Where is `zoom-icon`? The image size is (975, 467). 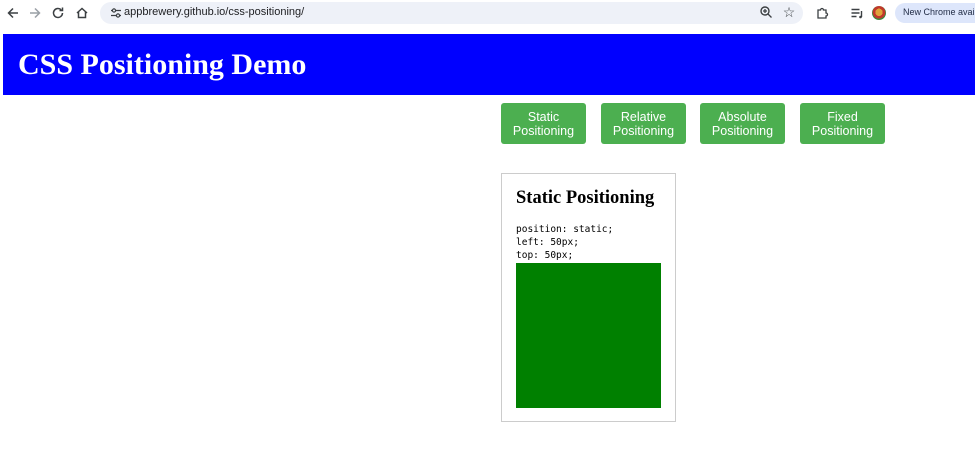
zoom-icon is located at coordinates (767, 13).